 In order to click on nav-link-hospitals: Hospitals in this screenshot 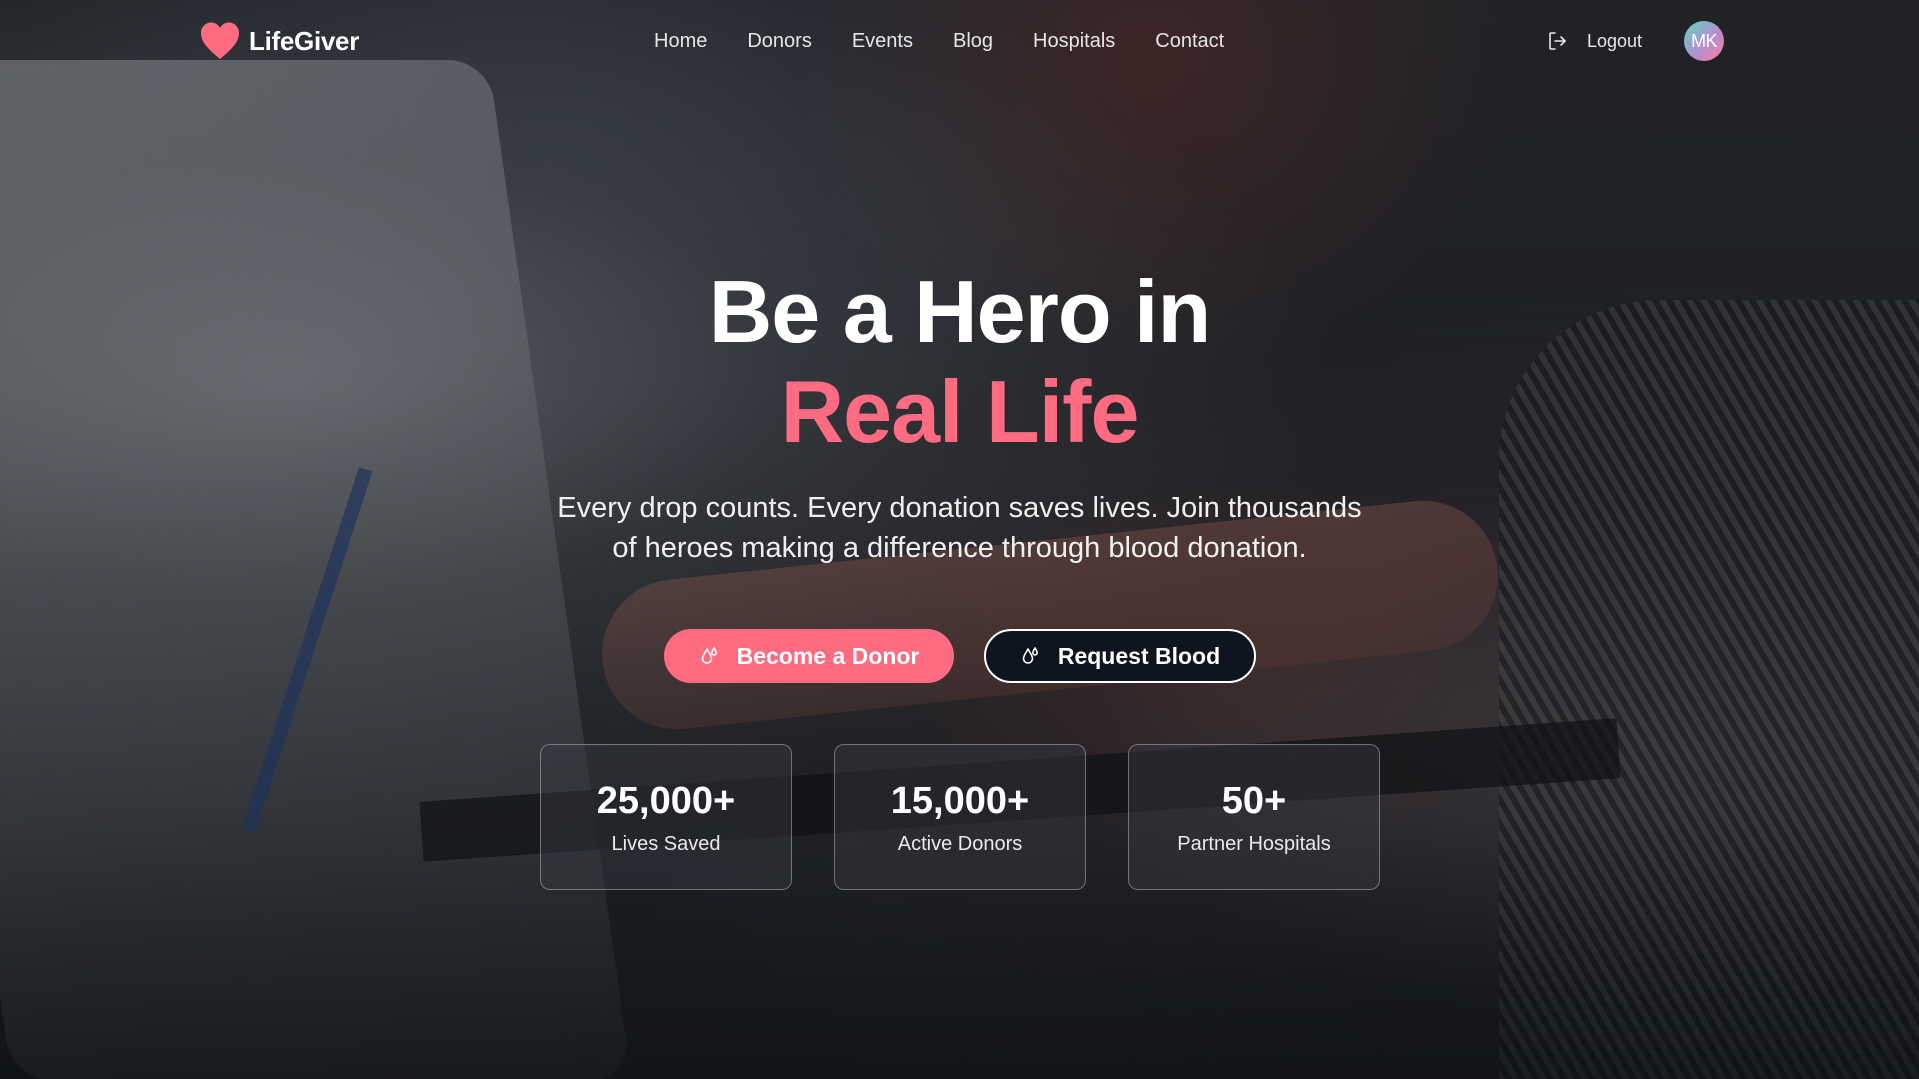, I will do `click(1074, 41)`.